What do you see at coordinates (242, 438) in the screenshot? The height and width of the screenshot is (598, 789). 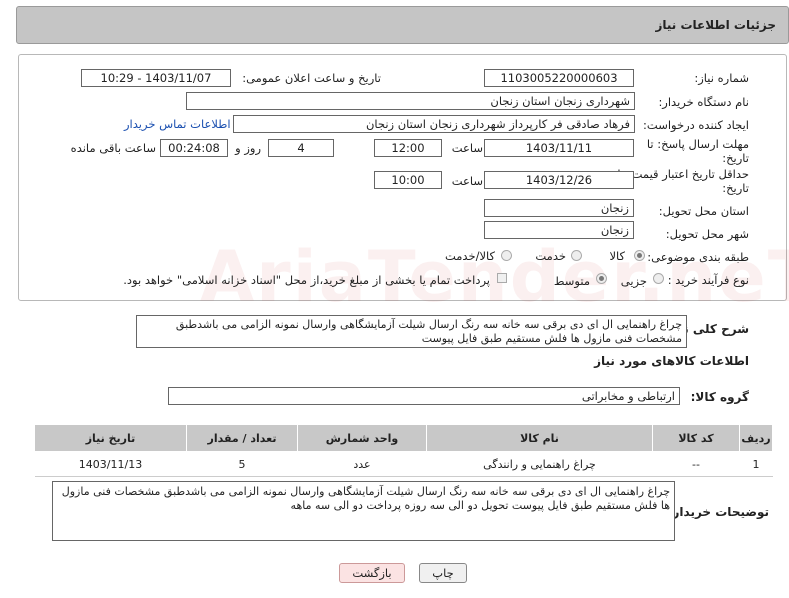 I see `col-quantity: تعداد / مقدار` at bounding box center [242, 438].